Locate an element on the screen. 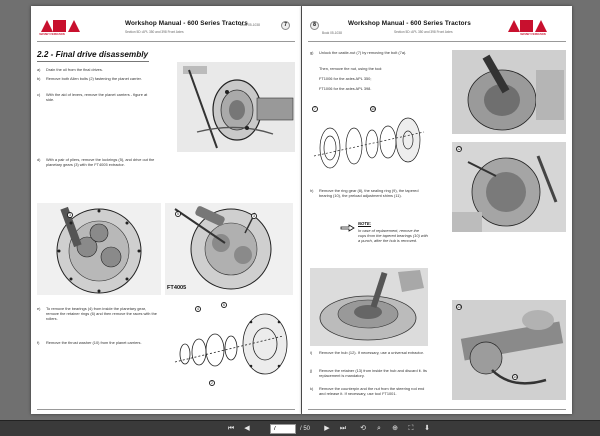 The height and width of the screenshot is (436, 600). viewer-toolbar: ⏮ ◀ / 50 ▶ ⏭ ⟲ ⌕ ⊕ ⛶ ⬇ is located at coordinates (300, 428).